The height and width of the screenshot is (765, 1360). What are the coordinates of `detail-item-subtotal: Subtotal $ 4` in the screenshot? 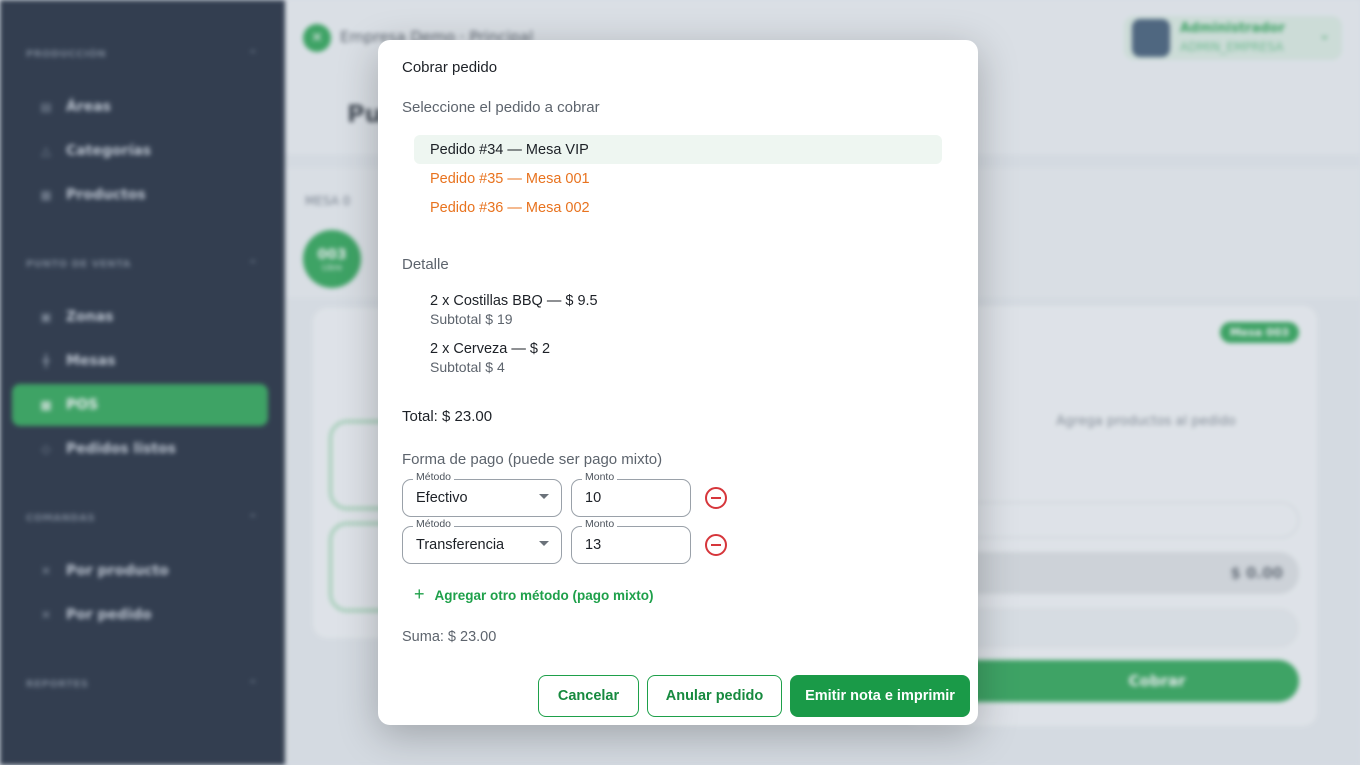 It's located at (467, 367).